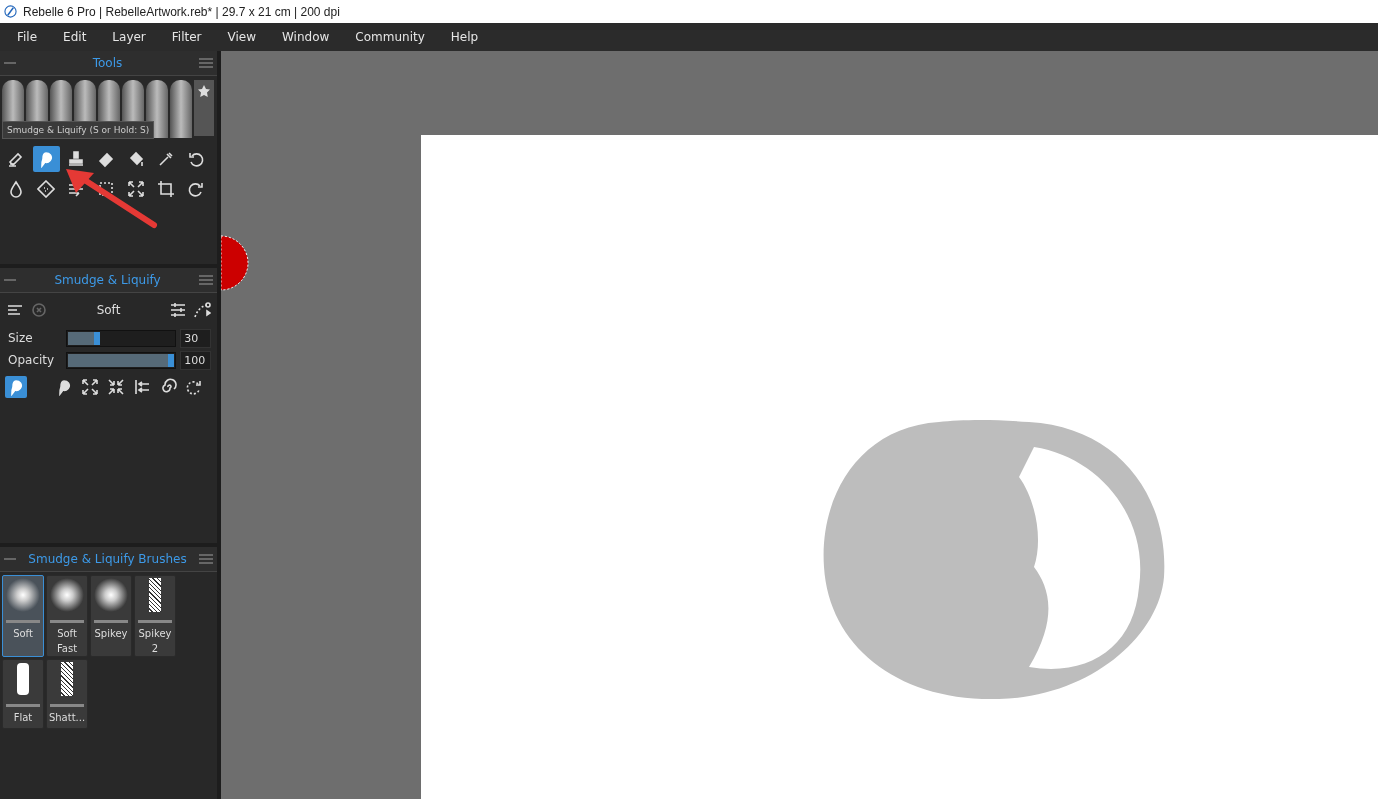 Image resolution: width=1378 pixels, height=799 pixels. I want to click on curve-icon, so click(202, 310).